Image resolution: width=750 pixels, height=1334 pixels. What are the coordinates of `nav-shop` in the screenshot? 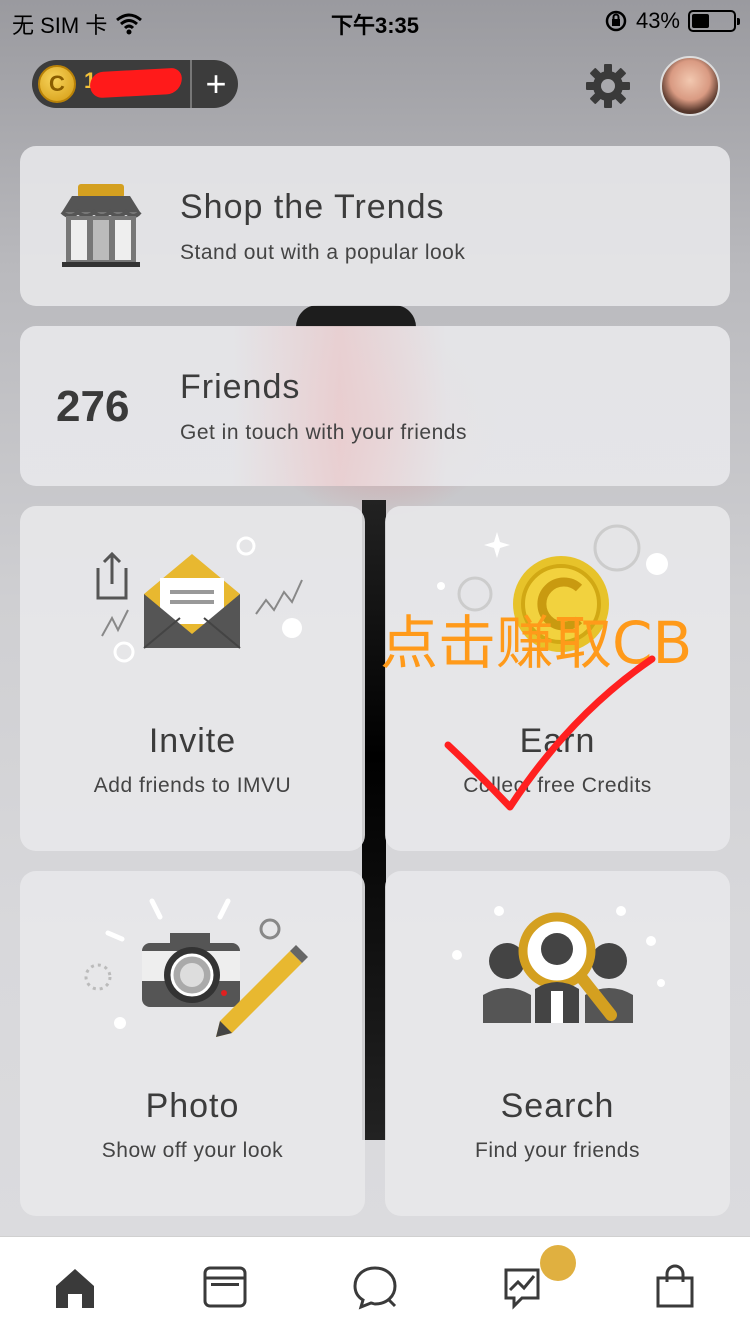 It's located at (675, 1287).